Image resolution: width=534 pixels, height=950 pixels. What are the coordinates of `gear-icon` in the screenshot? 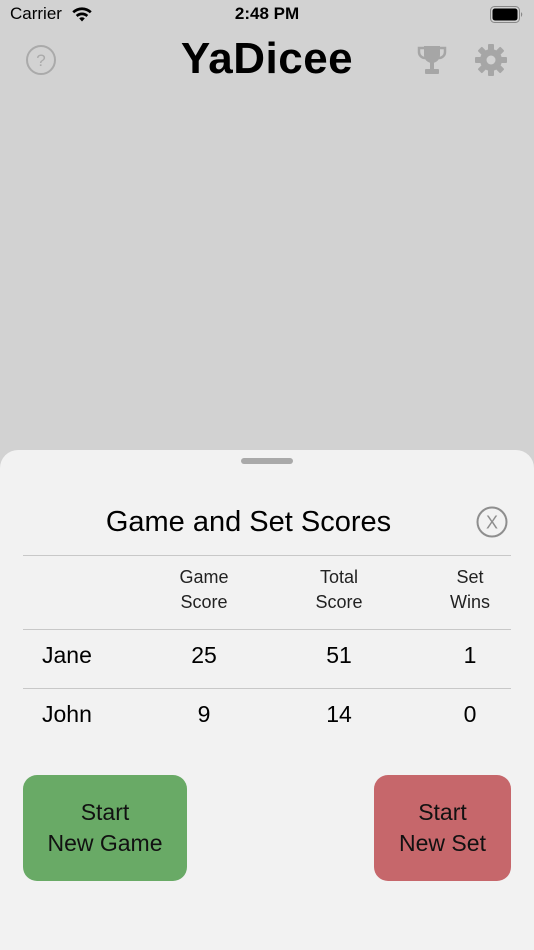 It's located at (491, 60).